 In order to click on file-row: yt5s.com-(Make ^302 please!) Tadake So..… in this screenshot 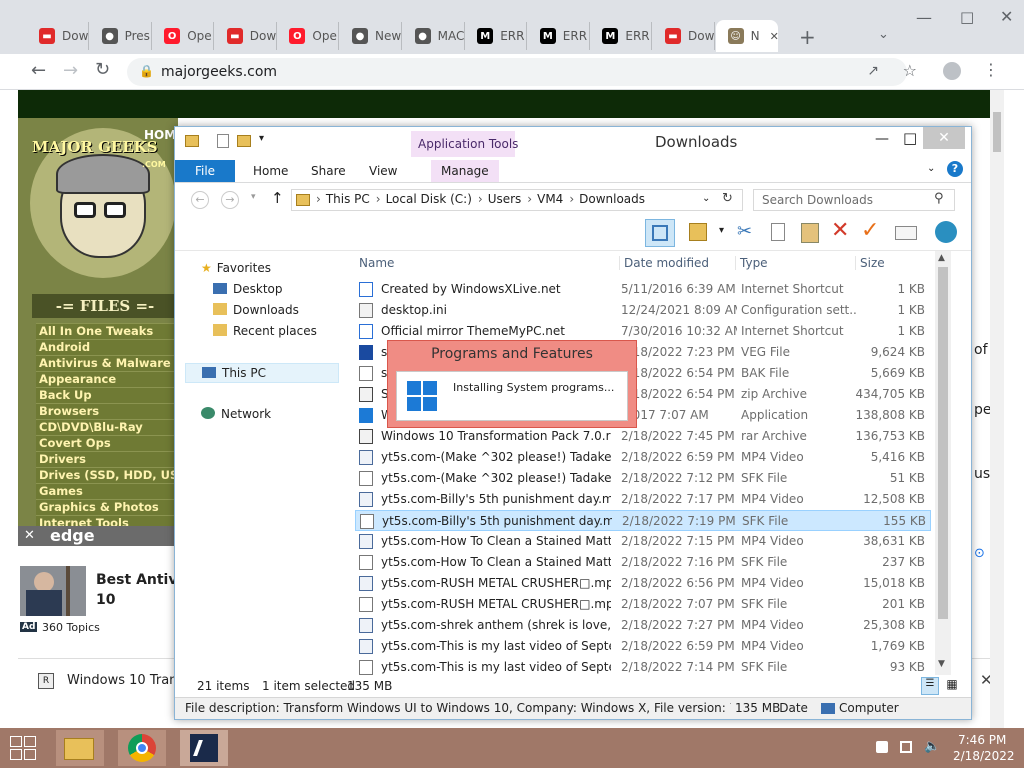, I will do `click(643, 457)`.